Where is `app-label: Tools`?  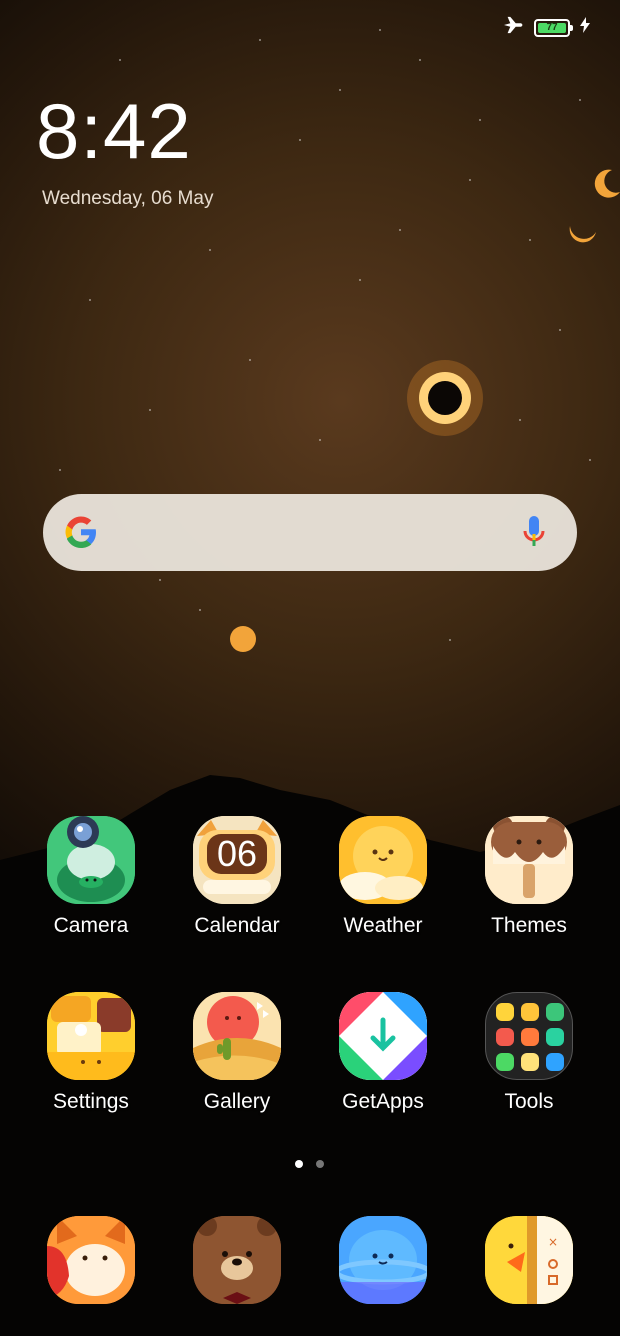
app-label: Tools is located at coordinates (529, 1101).